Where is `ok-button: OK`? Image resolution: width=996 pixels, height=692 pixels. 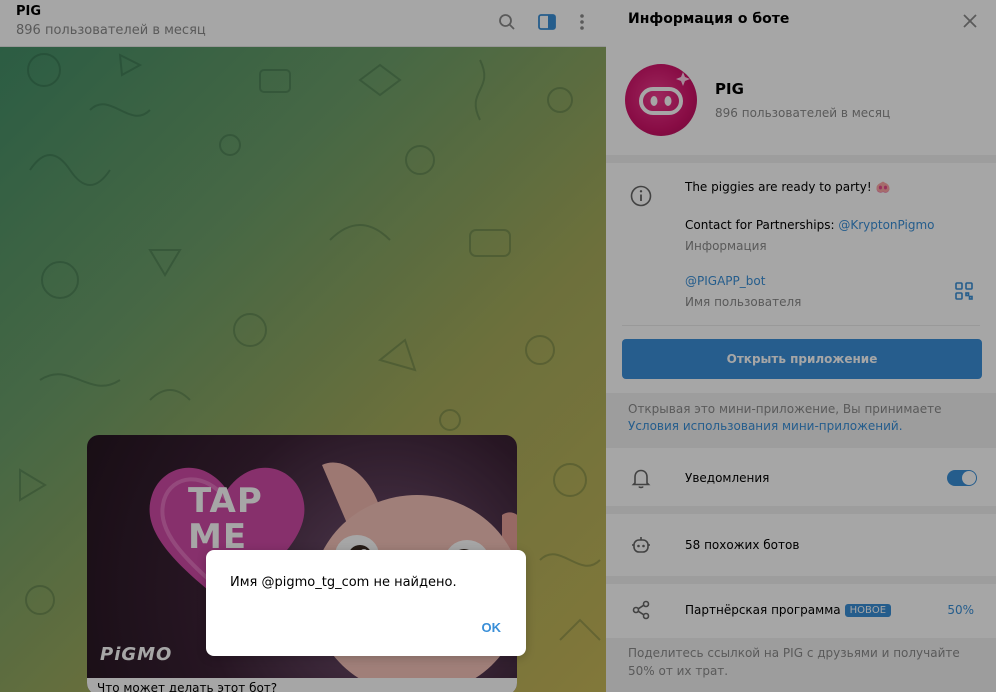 ok-button: OK is located at coordinates (492, 627).